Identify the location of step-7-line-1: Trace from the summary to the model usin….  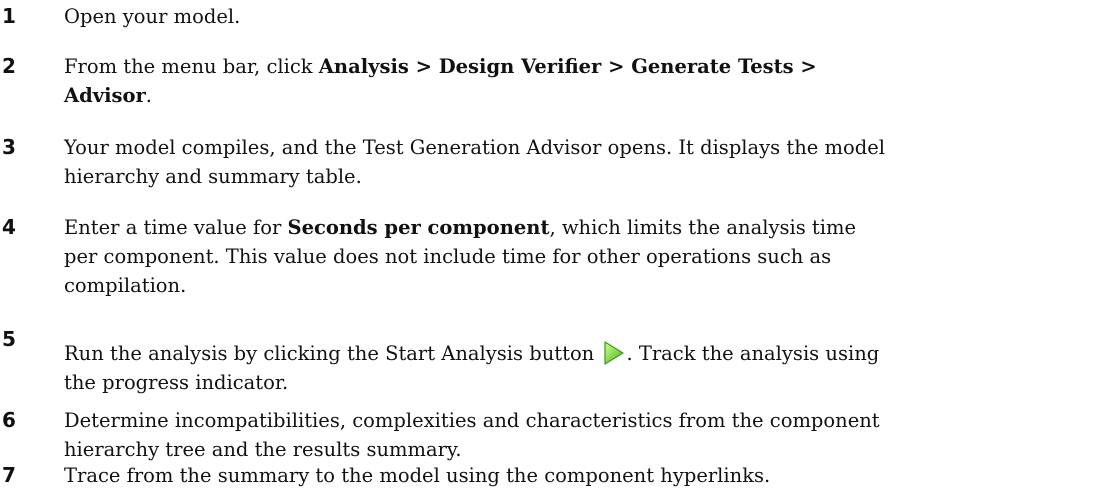
(417, 475).